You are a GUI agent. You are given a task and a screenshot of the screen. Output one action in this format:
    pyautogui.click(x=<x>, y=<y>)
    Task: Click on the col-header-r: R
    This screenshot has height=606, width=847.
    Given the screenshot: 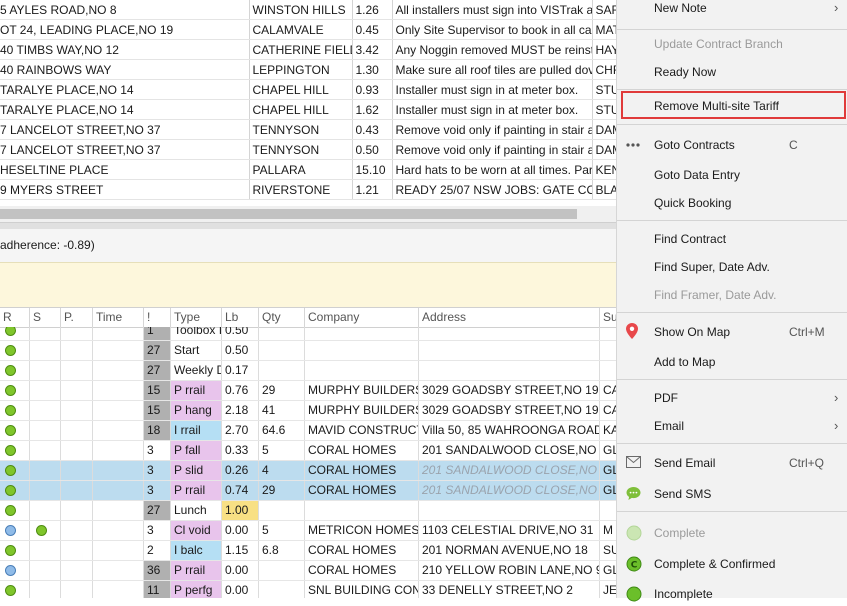 What is the action you would take?
    pyautogui.click(x=15, y=317)
    